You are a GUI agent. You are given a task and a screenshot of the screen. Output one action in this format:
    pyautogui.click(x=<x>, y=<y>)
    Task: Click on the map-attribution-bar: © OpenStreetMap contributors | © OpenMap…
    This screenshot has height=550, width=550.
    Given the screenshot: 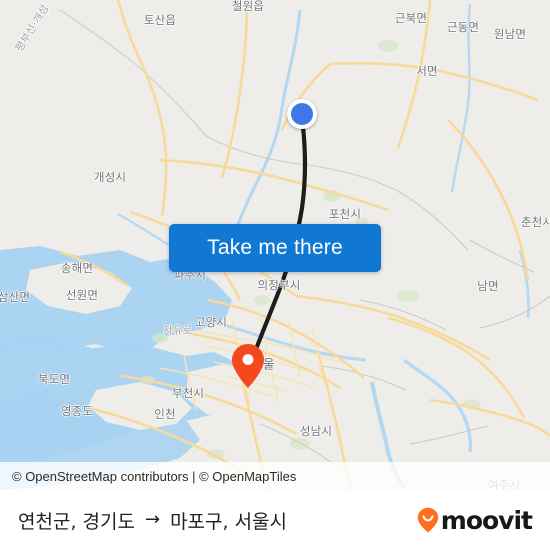 What is the action you would take?
    pyautogui.click(x=275, y=476)
    